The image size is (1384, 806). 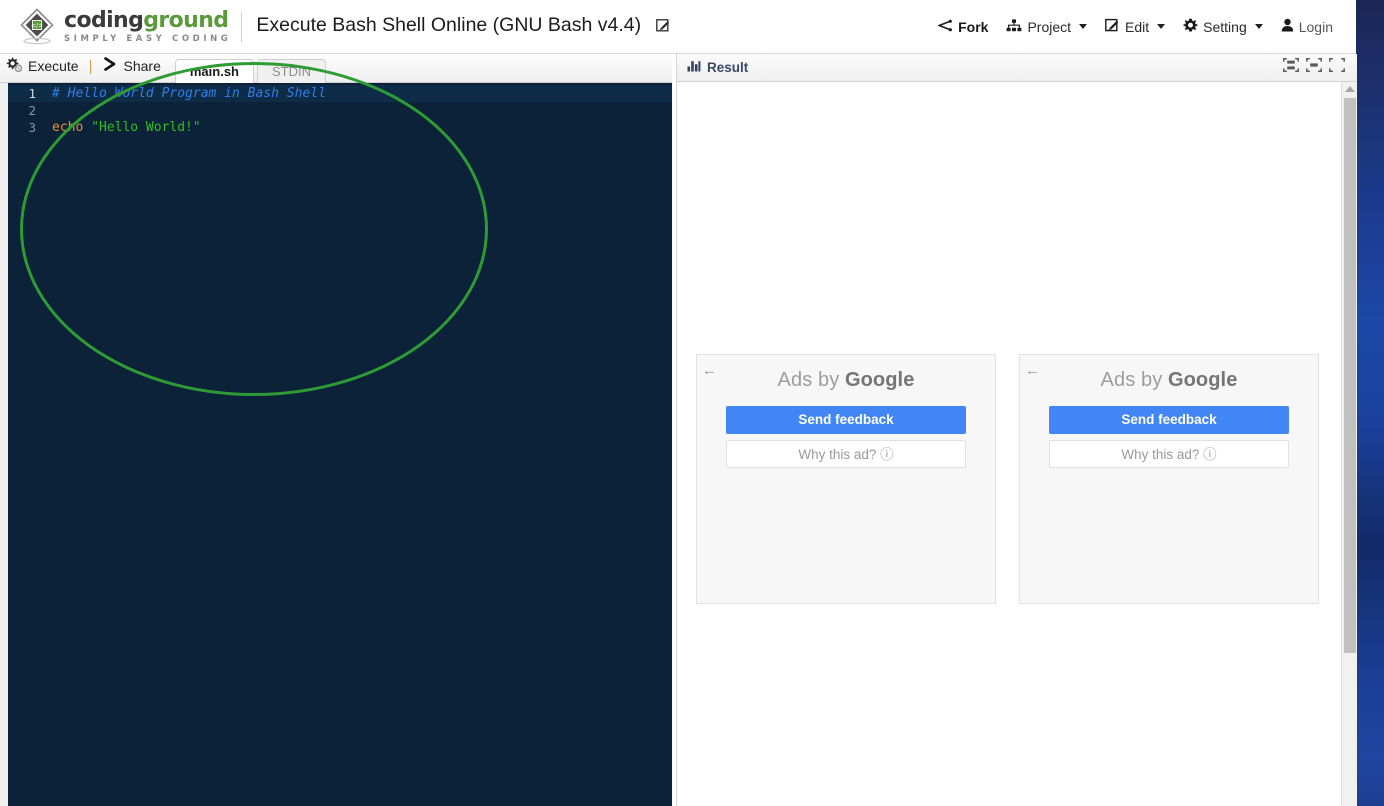 What do you see at coordinates (1014, 26) in the screenshot?
I see `project-sitemap-icon` at bounding box center [1014, 26].